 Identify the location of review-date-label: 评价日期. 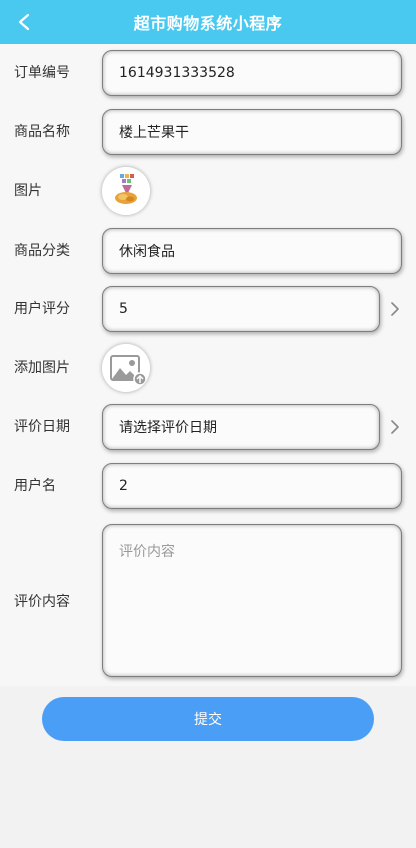
(42, 427).